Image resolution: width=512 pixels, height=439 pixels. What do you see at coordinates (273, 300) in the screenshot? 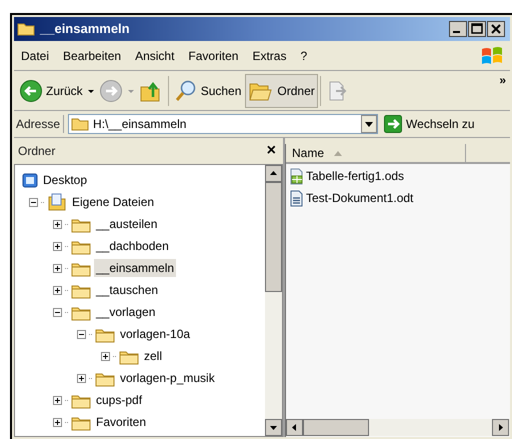
I see `vertical-scrollbar` at bounding box center [273, 300].